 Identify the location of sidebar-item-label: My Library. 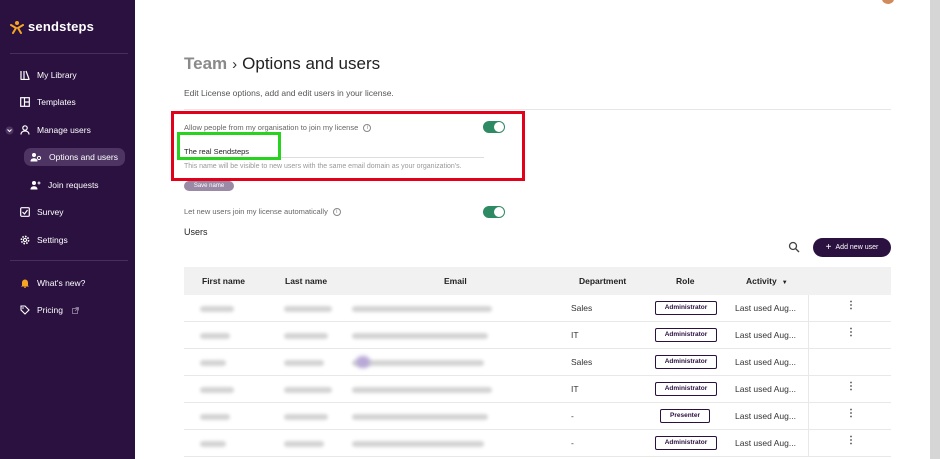
(57, 75).